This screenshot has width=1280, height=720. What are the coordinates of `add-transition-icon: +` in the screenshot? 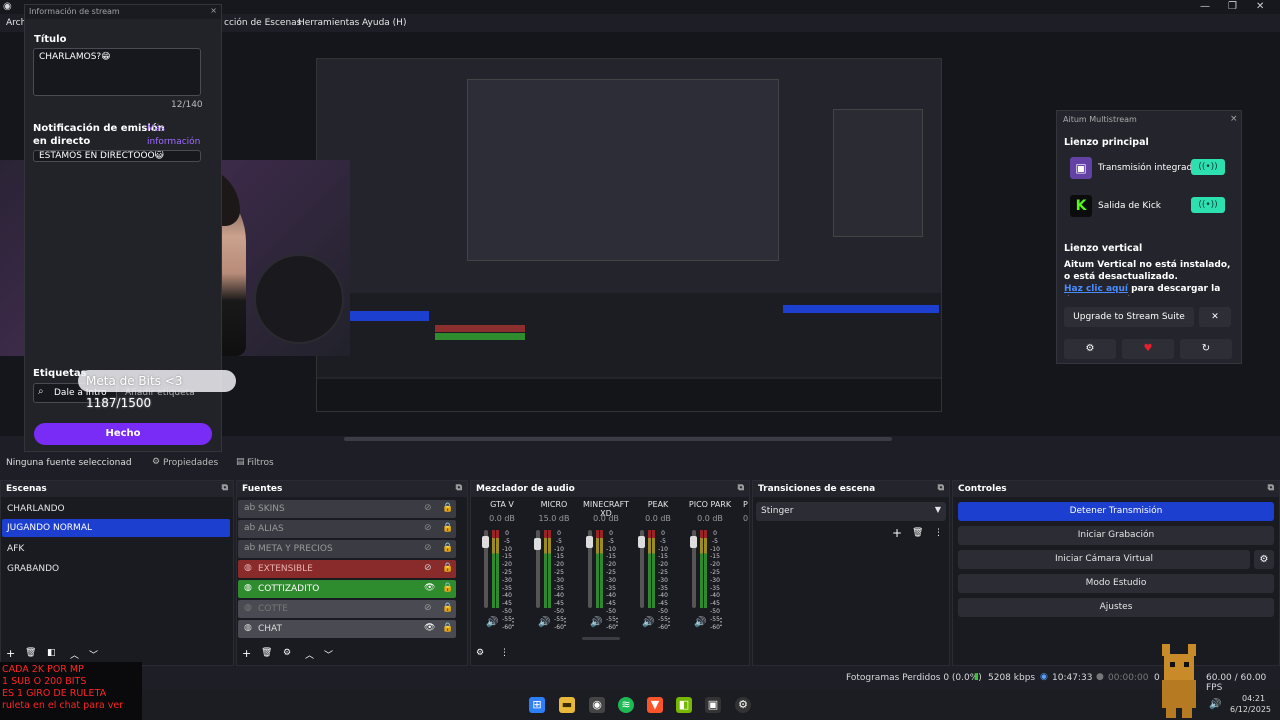 It's located at (897, 533).